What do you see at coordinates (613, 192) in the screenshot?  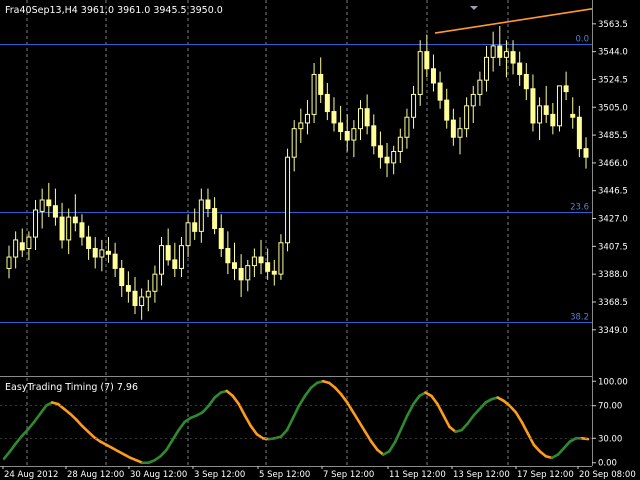 I see `price-axis-label: 3446.5` at bounding box center [613, 192].